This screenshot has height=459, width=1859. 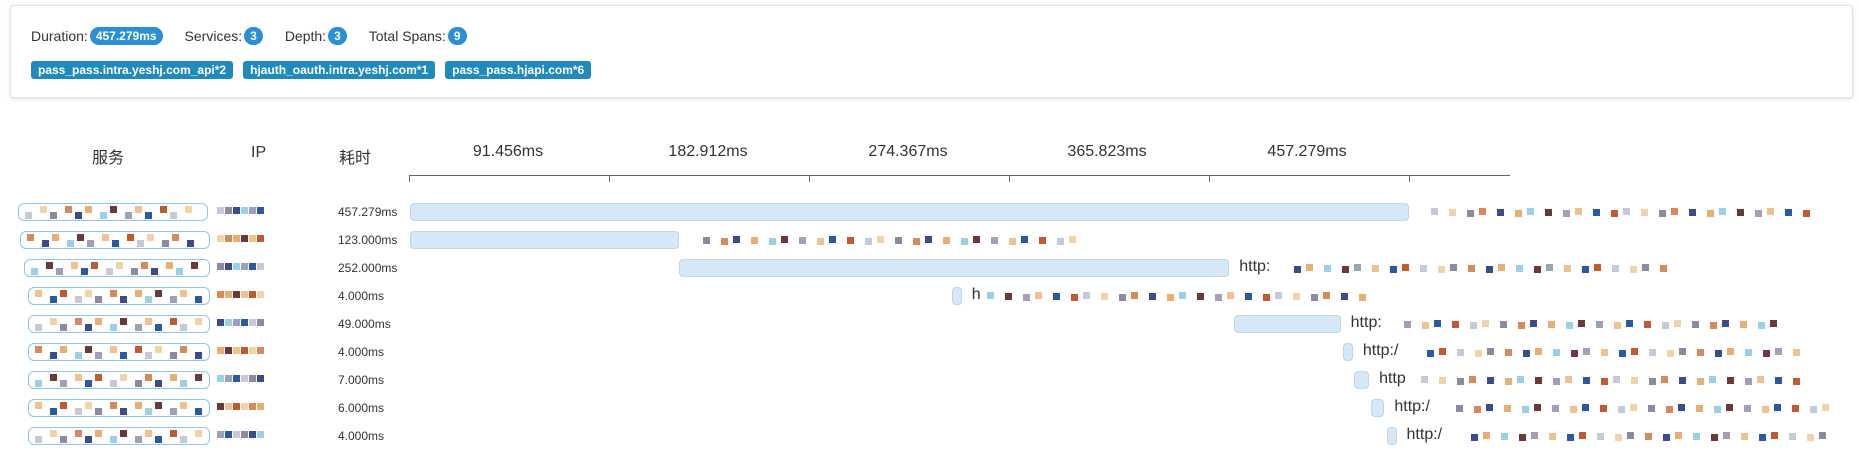 I want to click on span-row: 457.279ms, so click(x=929, y=212).